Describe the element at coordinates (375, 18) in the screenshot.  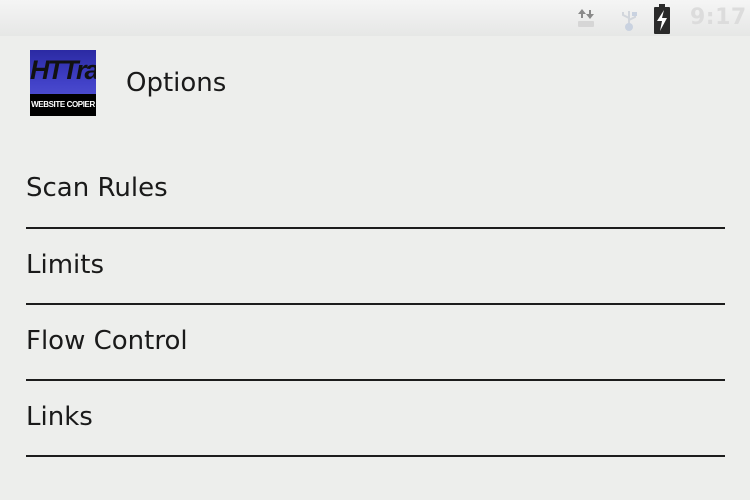
I see `status-bar: 9:17` at that location.